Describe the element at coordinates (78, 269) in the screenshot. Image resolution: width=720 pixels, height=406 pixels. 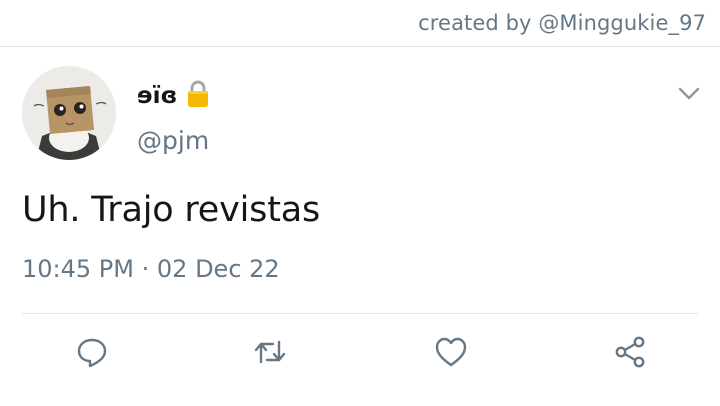
I see `tweet-time: 10:45 PM` at that location.